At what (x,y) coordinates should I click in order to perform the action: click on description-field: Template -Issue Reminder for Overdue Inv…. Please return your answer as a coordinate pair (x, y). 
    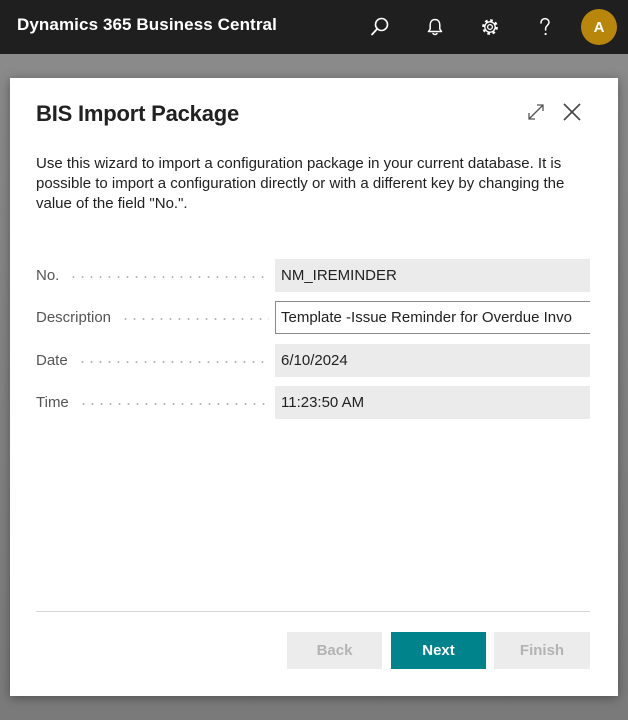
    Looking at the image, I should click on (432, 317).